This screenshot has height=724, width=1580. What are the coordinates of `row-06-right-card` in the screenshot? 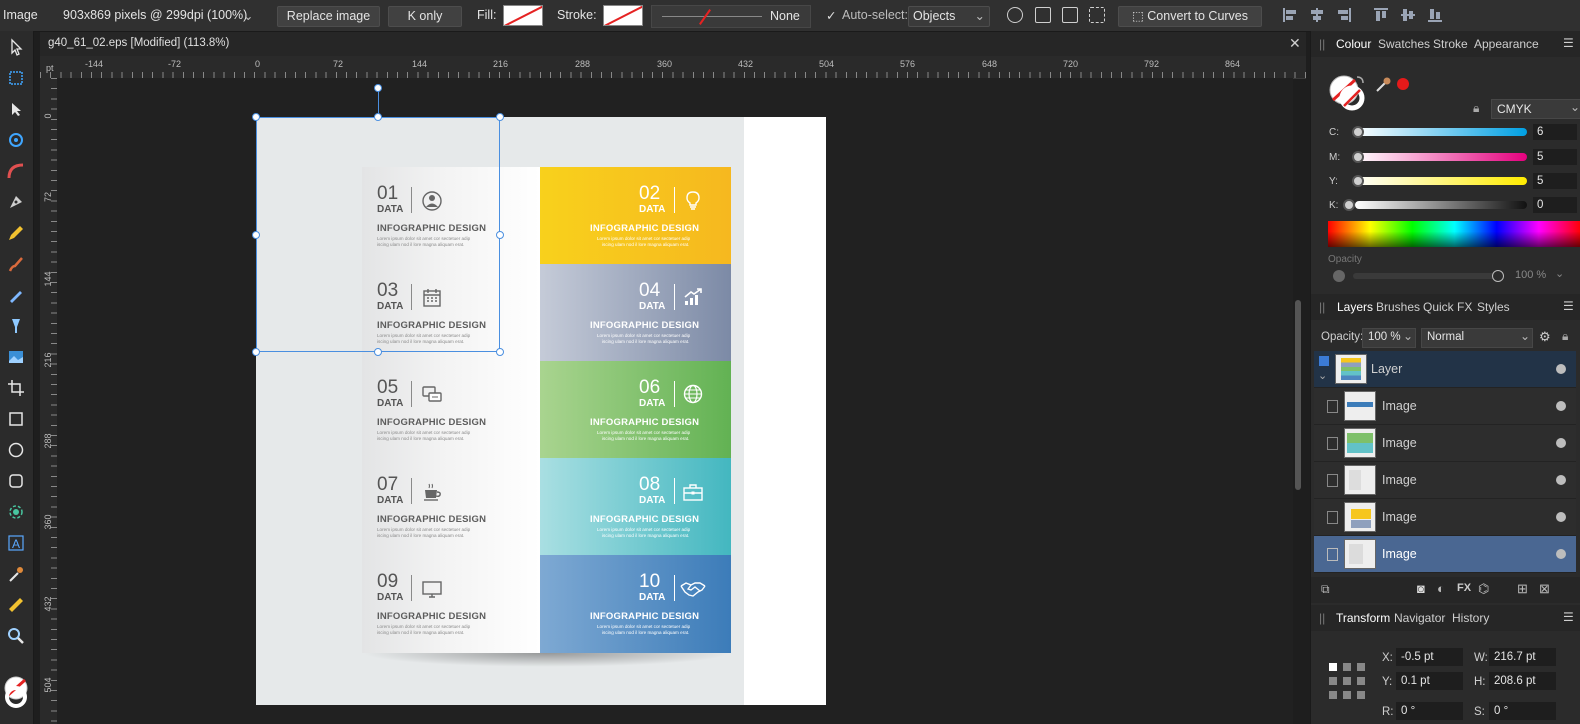 It's located at (635, 410).